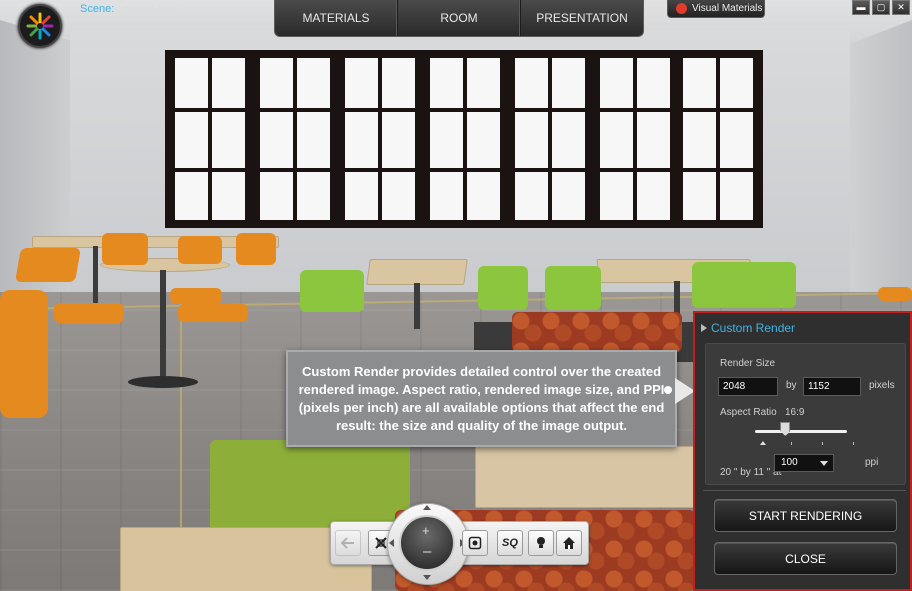 The width and height of the screenshot is (912, 591). Describe the element at coordinates (510, 543) in the screenshot. I see `quality-sq-button: SQ` at that location.